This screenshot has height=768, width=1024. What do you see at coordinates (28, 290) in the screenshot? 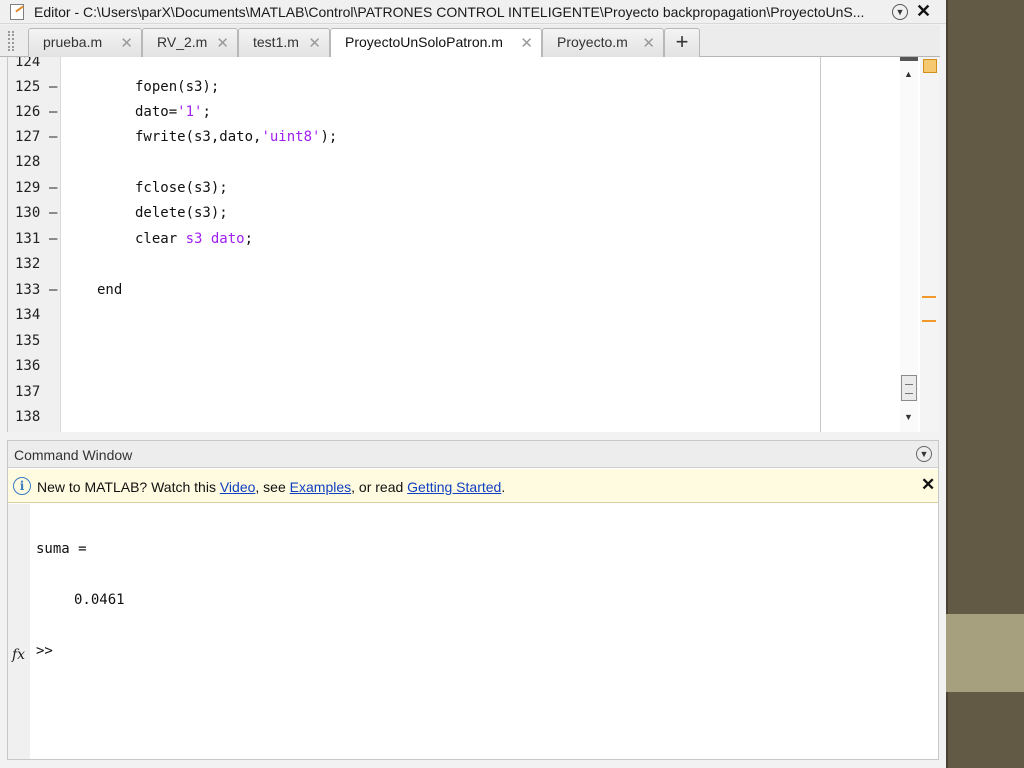
I see `line-number: 133` at bounding box center [28, 290].